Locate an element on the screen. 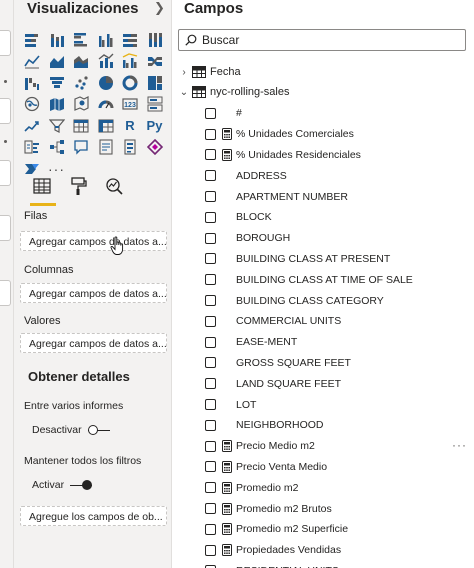  cross-report-toggle: Desactivar is located at coordinates (71, 430).